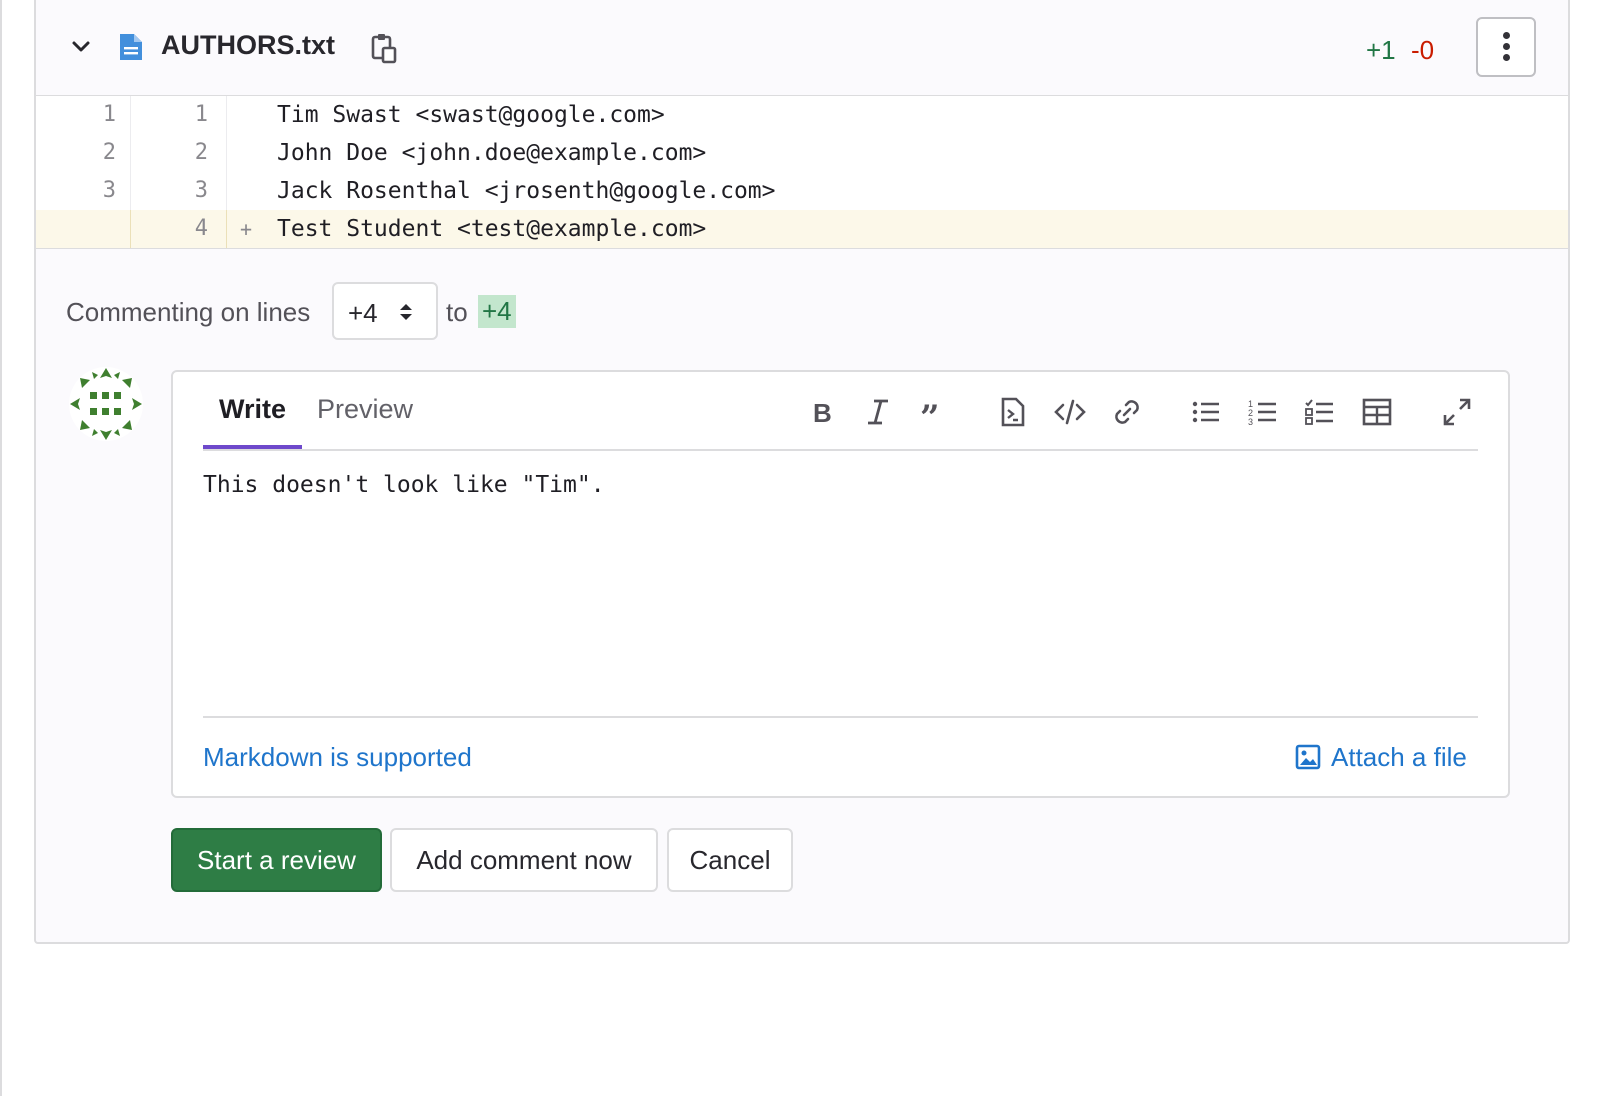 The image size is (1600, 1096). What do you see at coordinates (1320, 412) in the screenshot?
I see `task-list-icon` at bounding box center [1320, 412].